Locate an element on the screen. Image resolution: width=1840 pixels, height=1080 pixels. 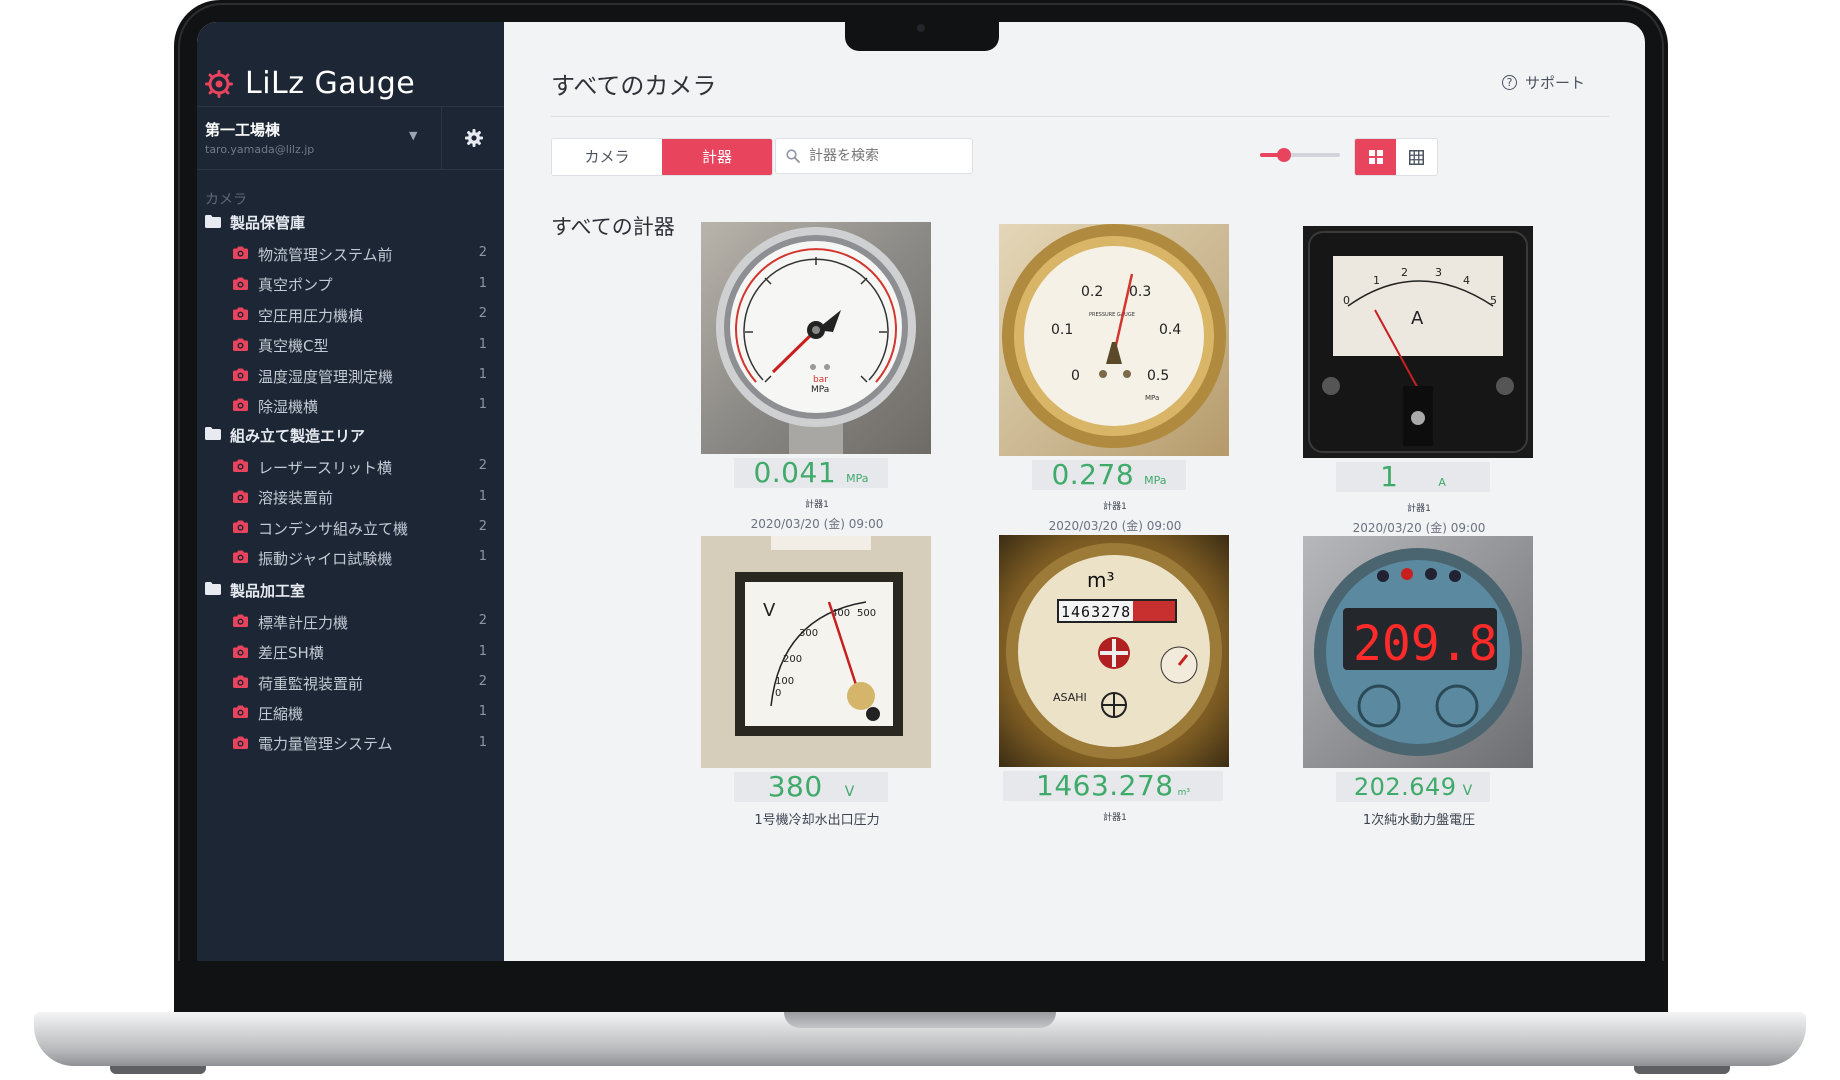
sidebar-folder-label: 製品保管庫 is located at coordinates (268, 223).